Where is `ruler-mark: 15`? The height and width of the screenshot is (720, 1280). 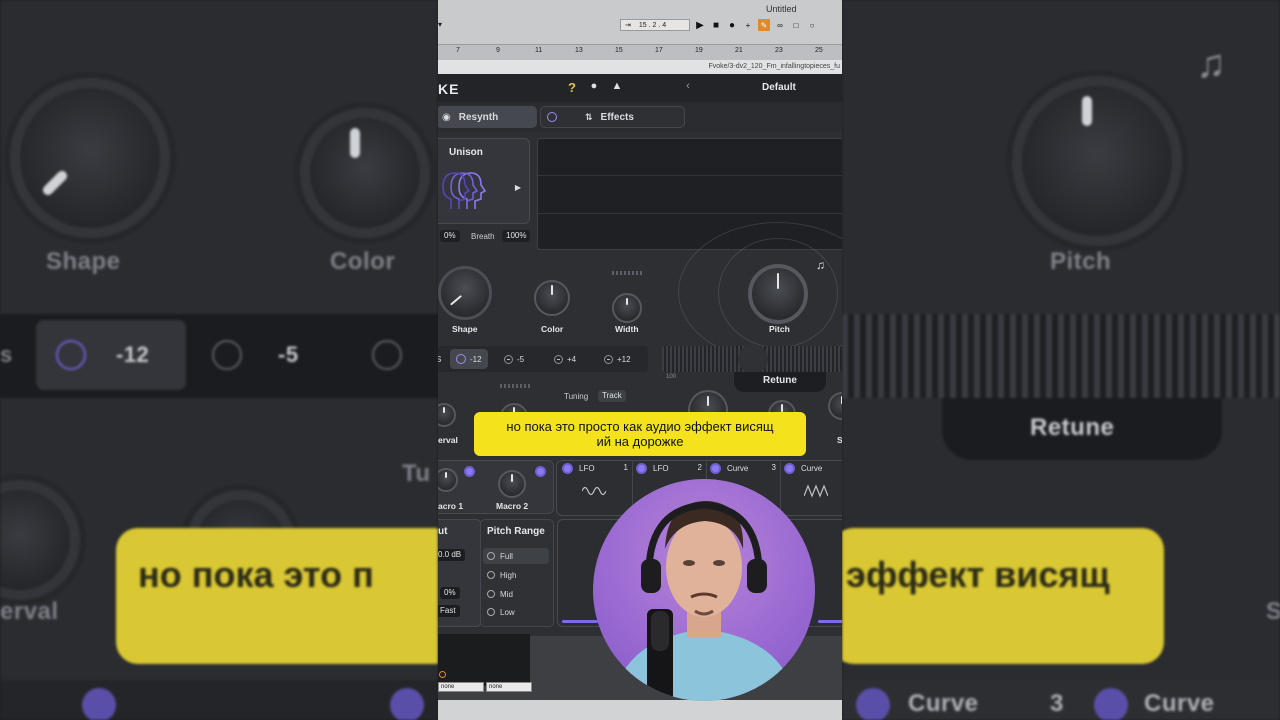 ruler-mark: 15 is located at coordinates (619, 50).